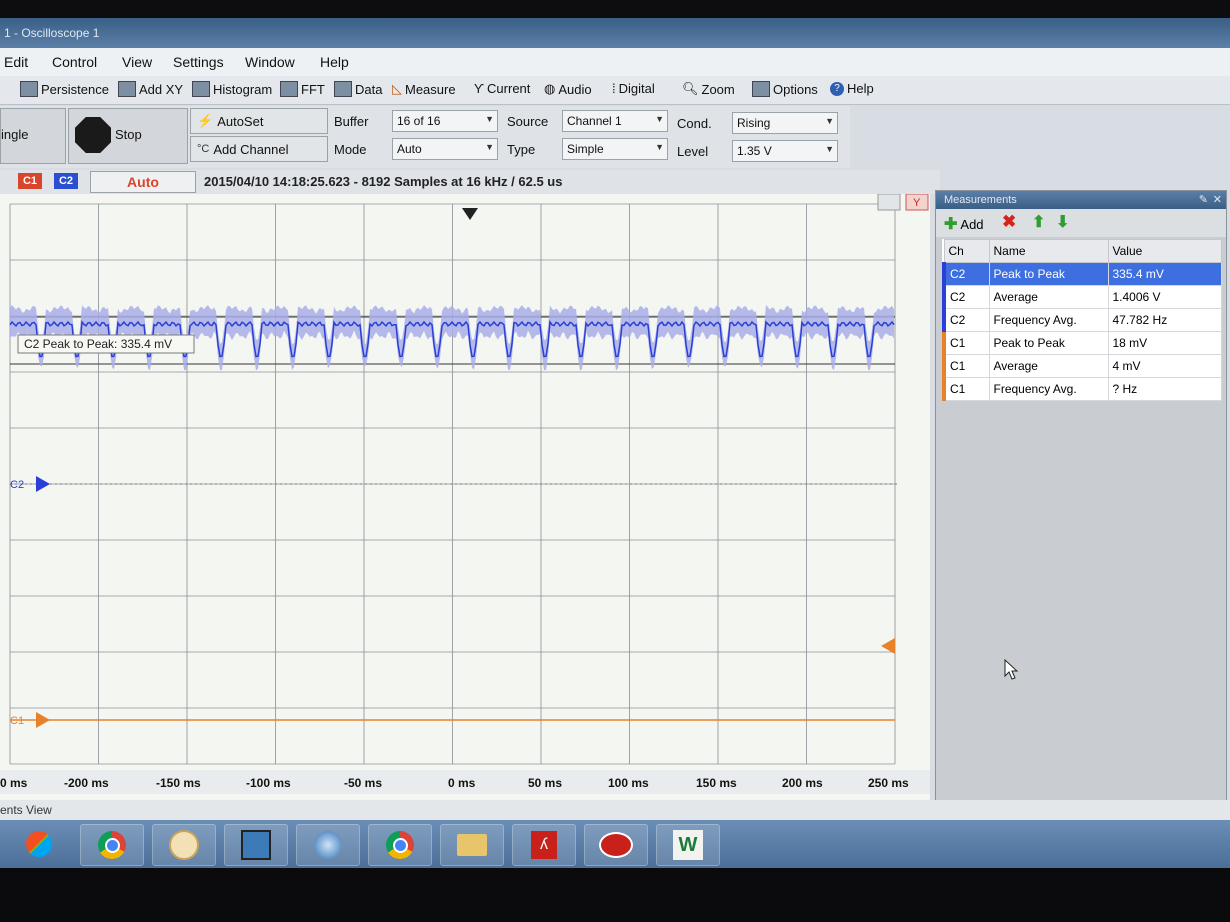 This screenshot has height=922, width=1230. I want to click on source-select: Channel 1 ▼, so click(615, 121).